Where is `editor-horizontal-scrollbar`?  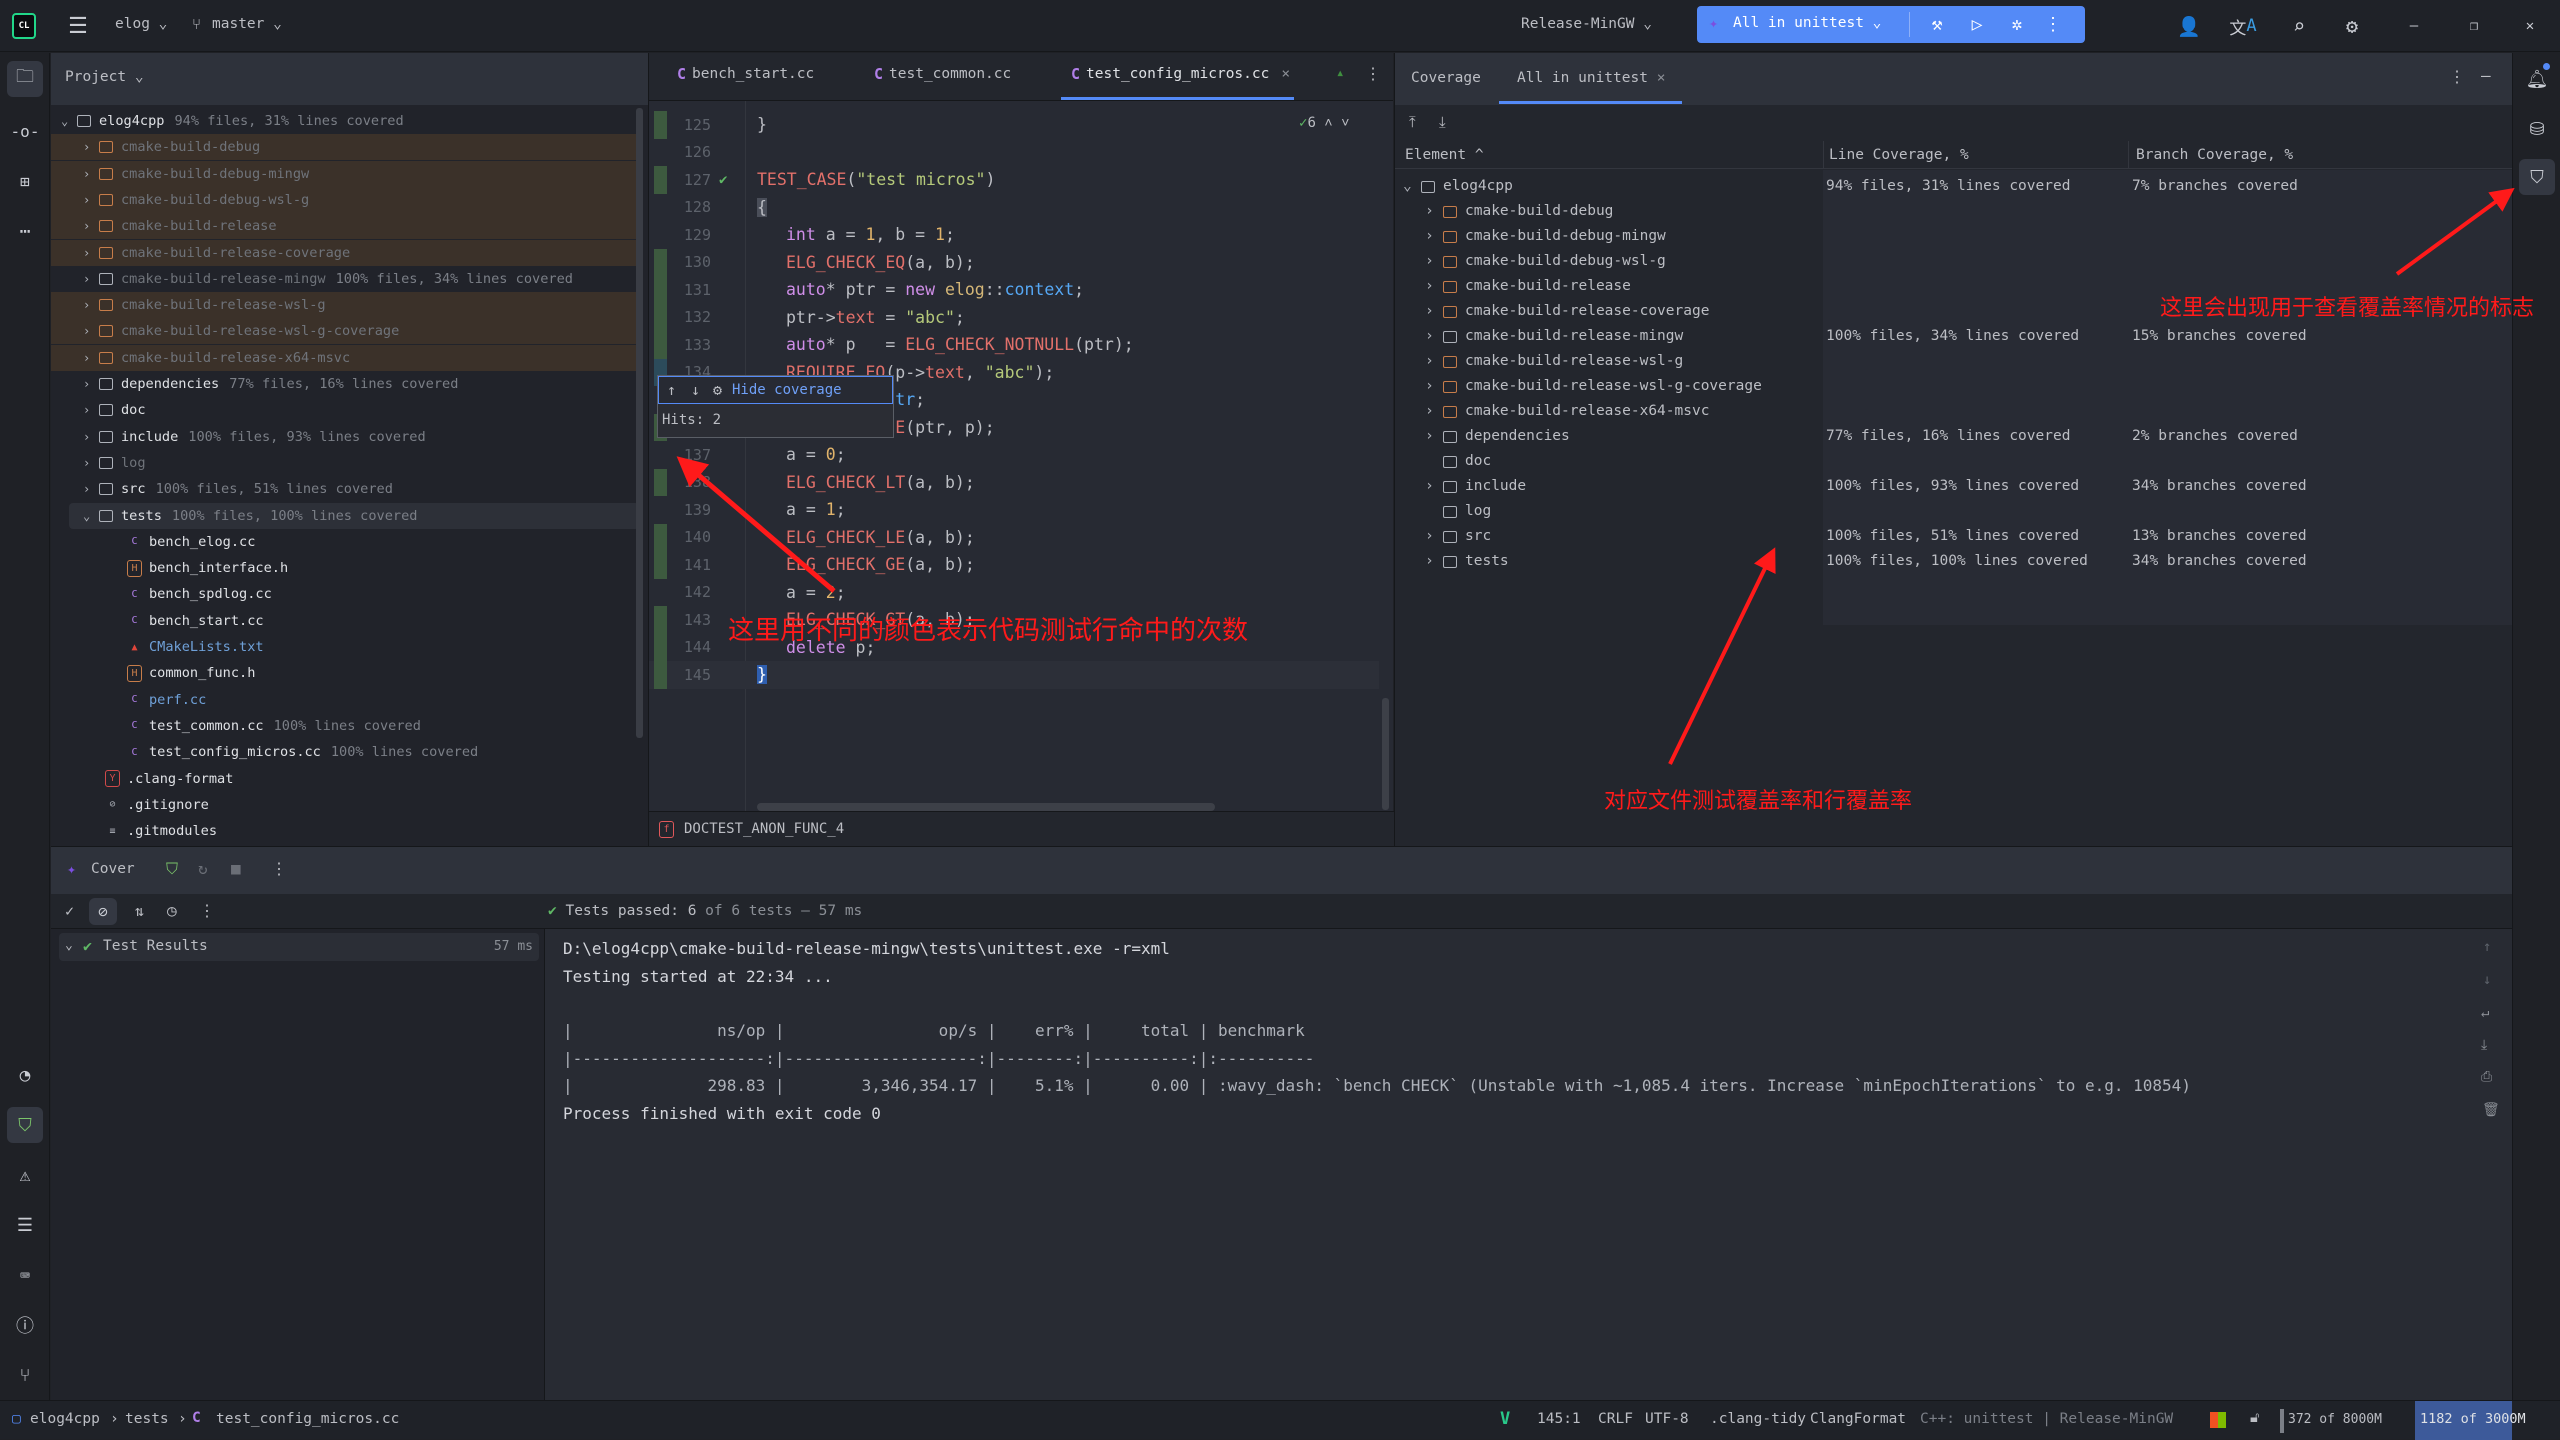 editor-horizontal-scrollbar is located at coordinates (986, 807).